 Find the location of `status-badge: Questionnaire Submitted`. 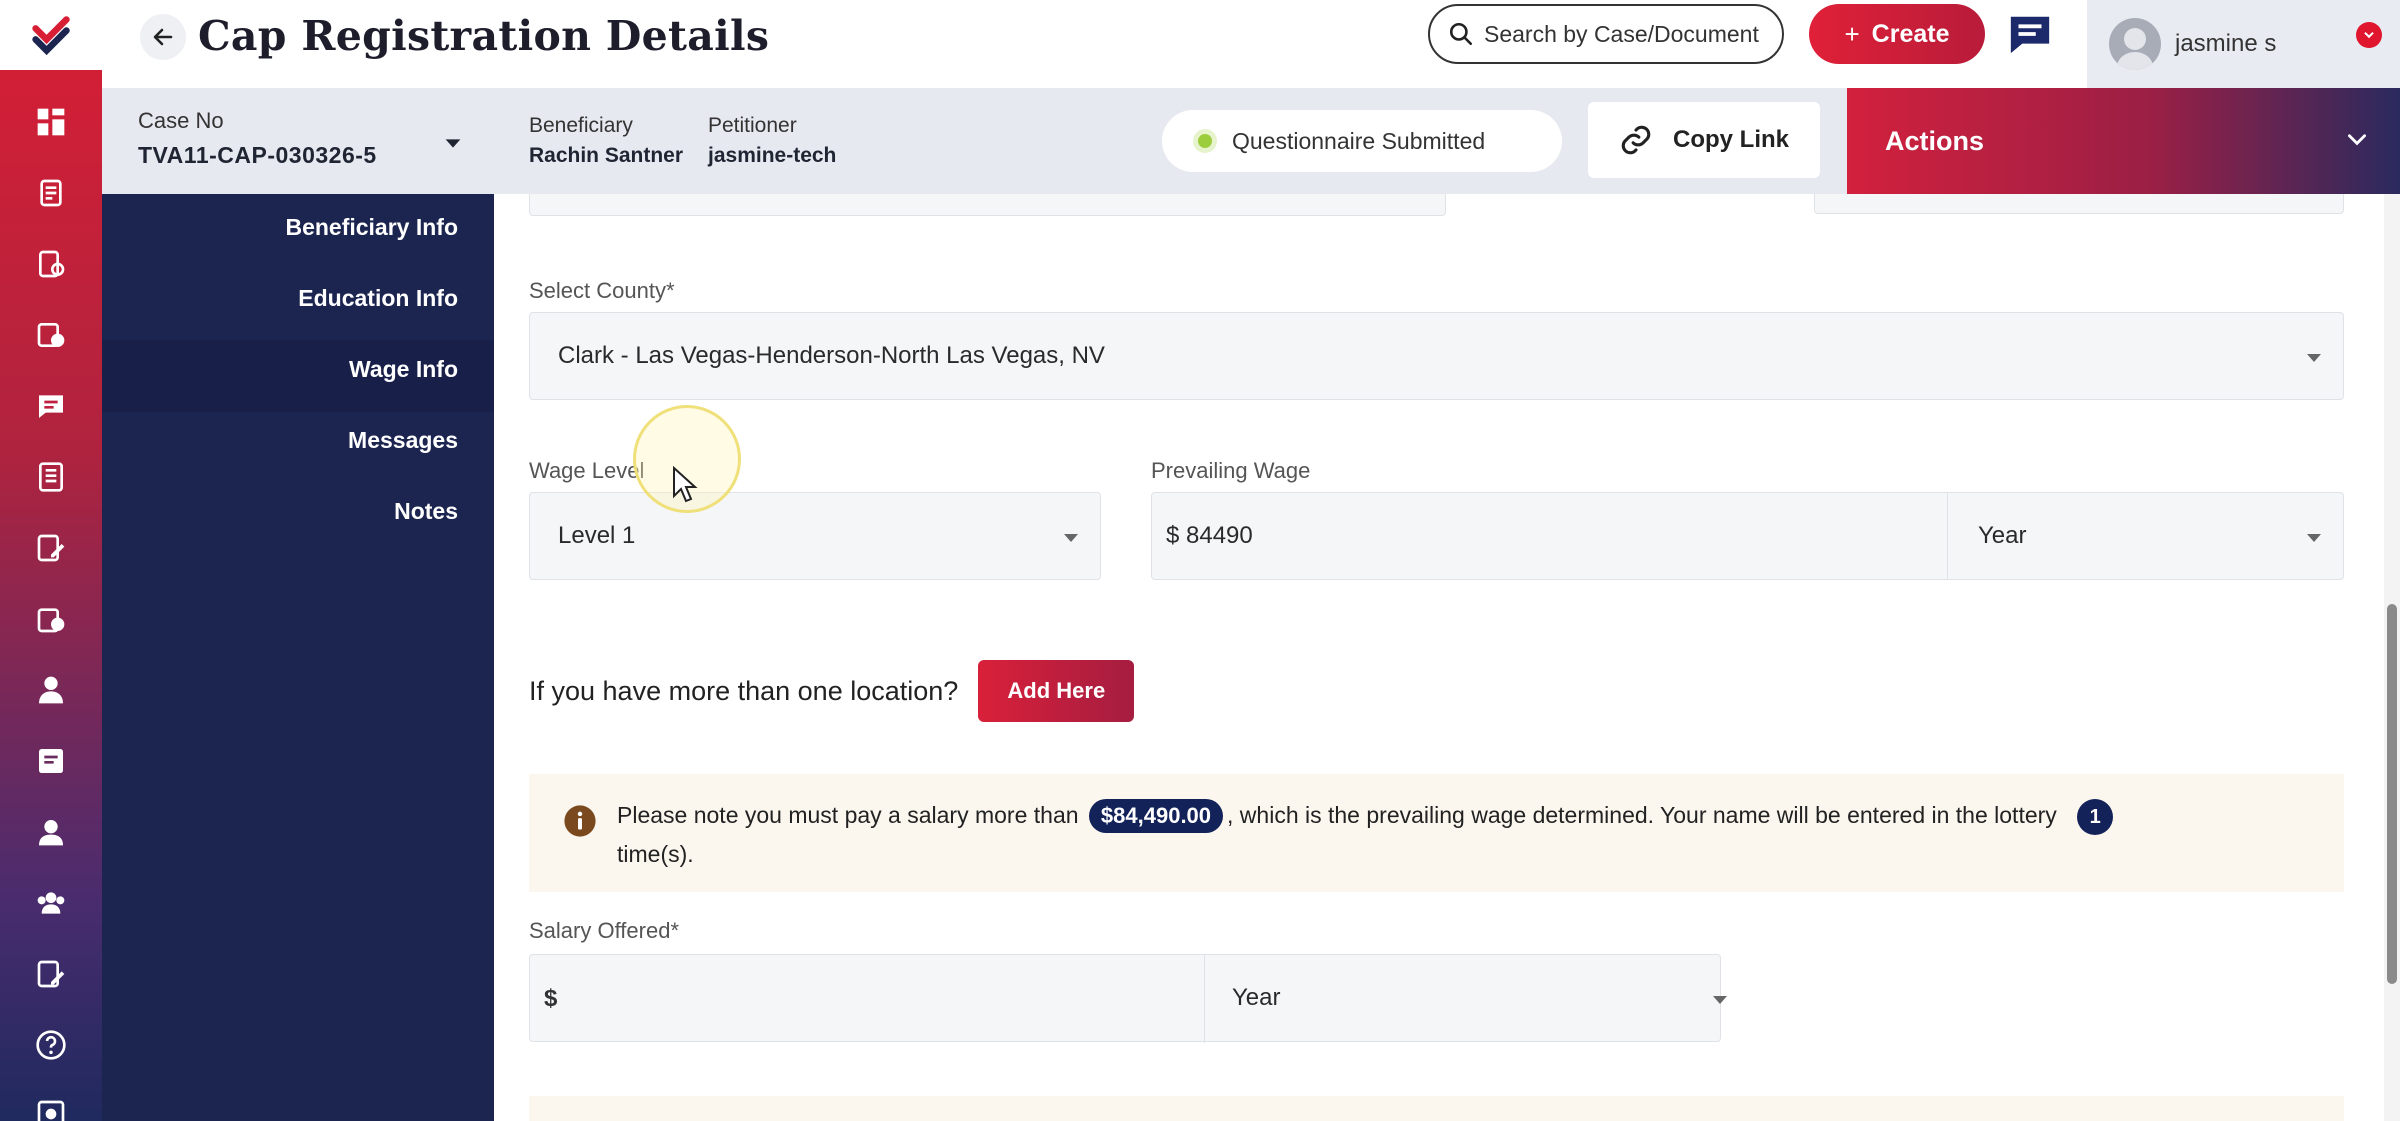

status-badge: Questionnaire Submitted is located at coordinates (1362, 141).